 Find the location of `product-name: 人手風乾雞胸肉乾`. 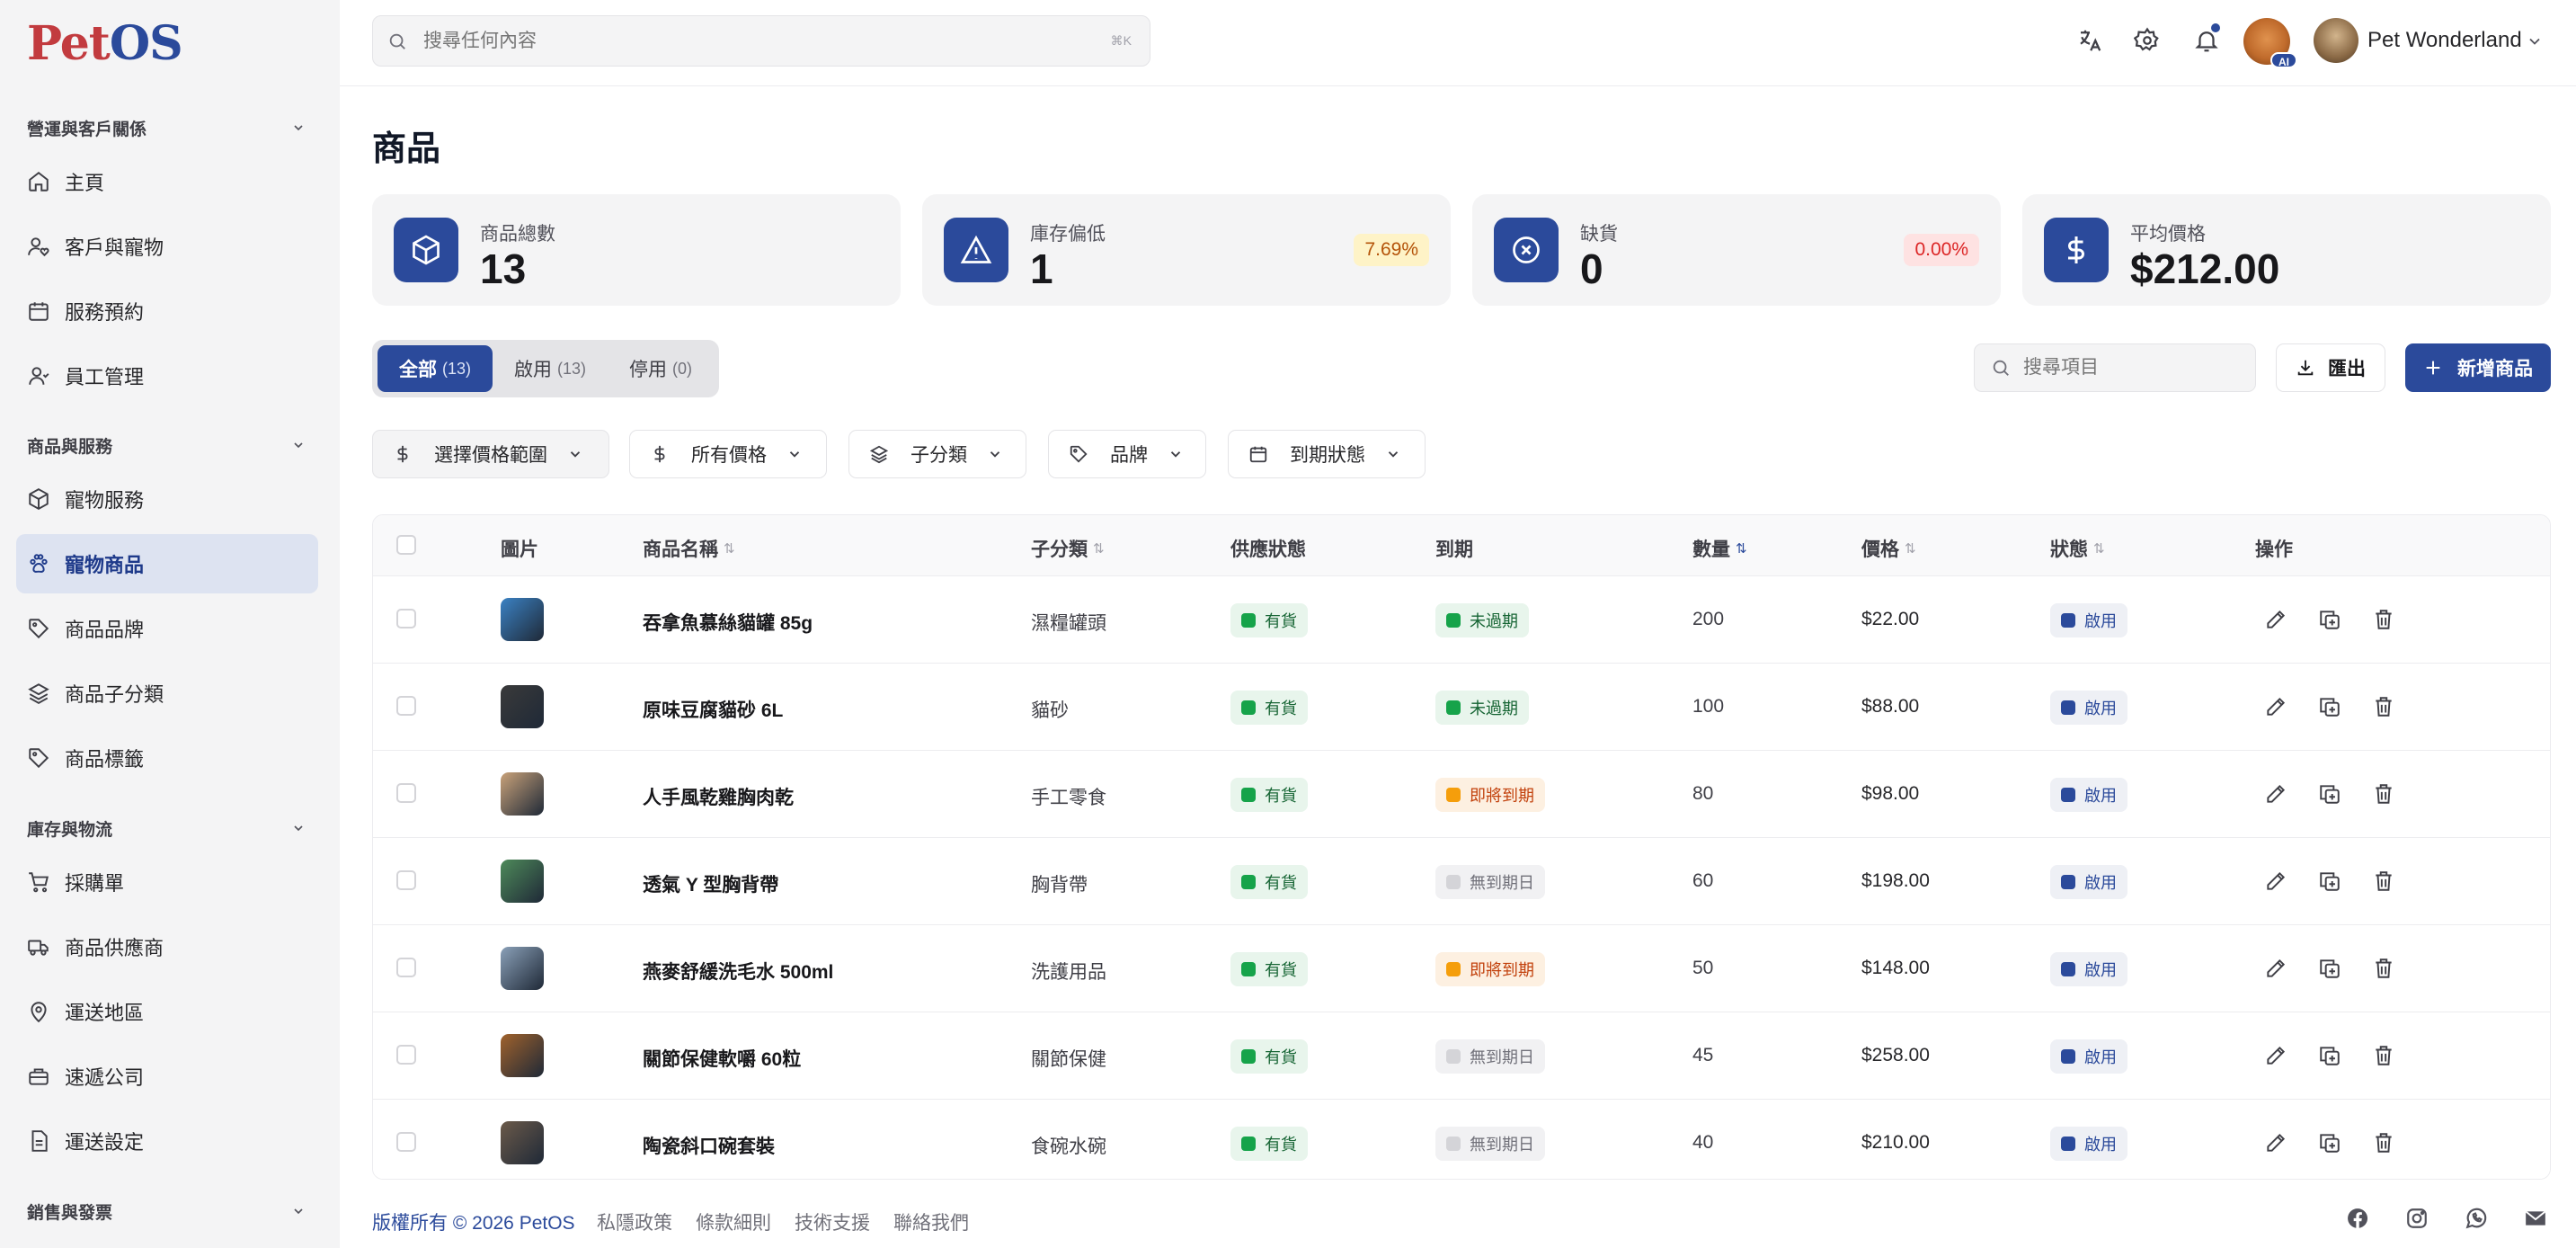

product-name: 人手風乾雞胸肉乾 is located at coordinates (718, 796).